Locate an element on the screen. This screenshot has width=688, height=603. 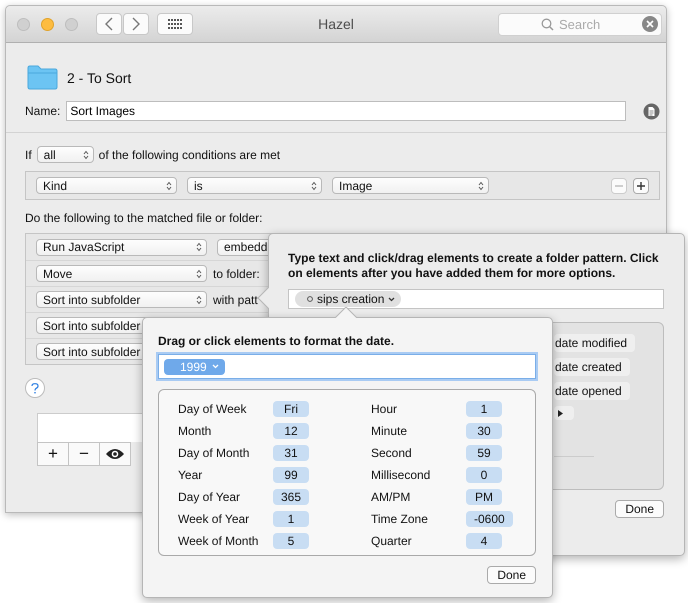
date-element-label: Day of Year is located at coordinates (210, 497).